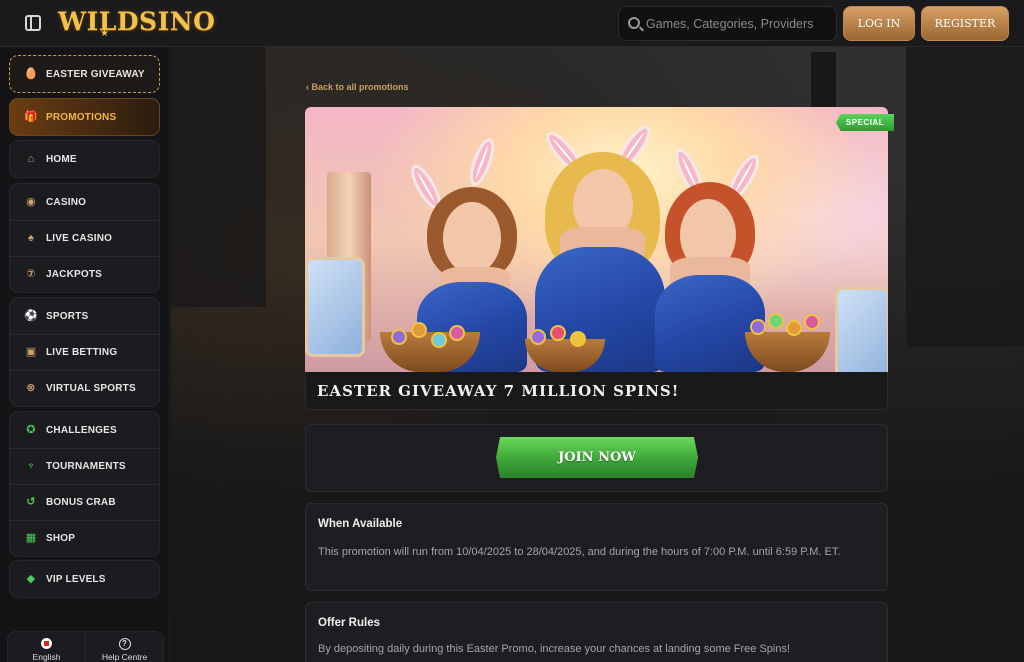 The width and height of the screenshot is (1024, 662). What do you see at coordinates (91, 388) in the screenshot?
I see `sidebar-item-label: VIRTUAL SPORTS` at bounding box center [91, 388].